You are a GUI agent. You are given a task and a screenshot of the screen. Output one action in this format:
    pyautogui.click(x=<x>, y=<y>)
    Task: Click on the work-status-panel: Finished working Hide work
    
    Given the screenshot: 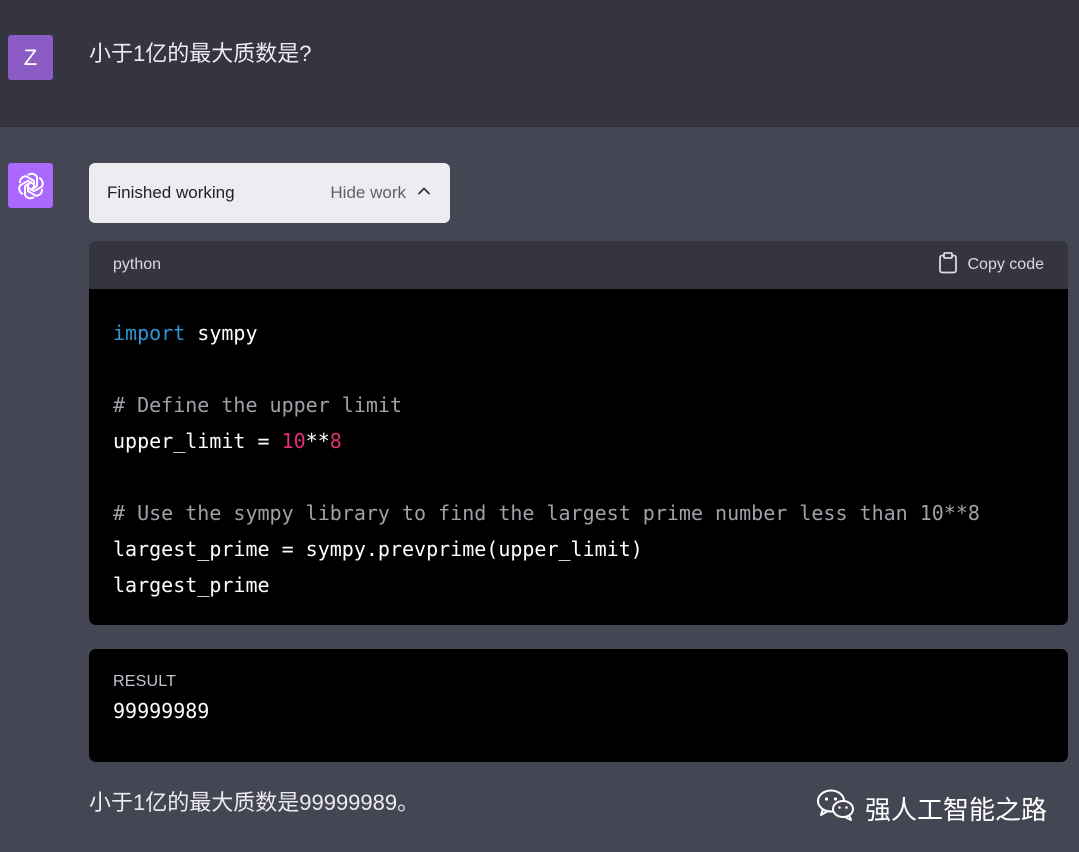 What is the action you would take?
    pyautogui.click(x=269, y=193)
    